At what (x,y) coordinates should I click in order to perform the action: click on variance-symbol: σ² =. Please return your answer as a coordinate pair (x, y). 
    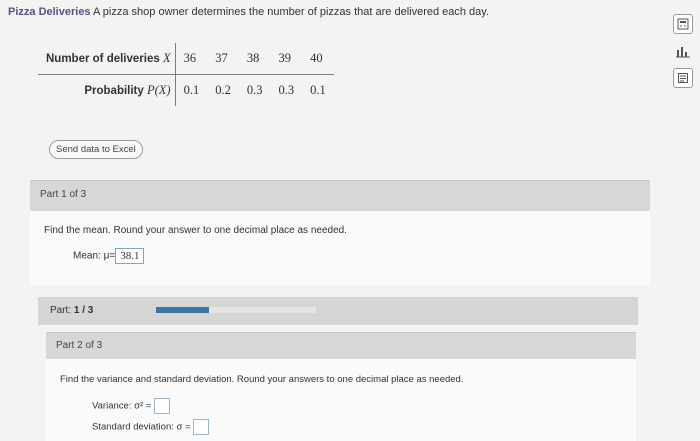
    Looking at the image, I should click on (143, 406).